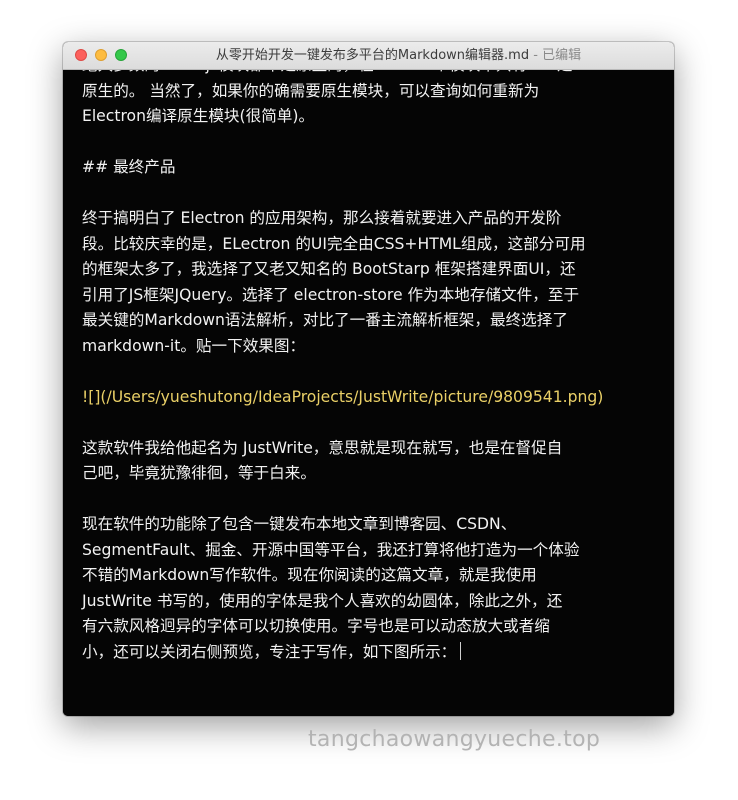 The height and width of the screenshot is (800, 738). I want to click on editor-text-line: 终于搞明白了 Electron 的应用架构，那么接着就要进入产品的开发阶, so click(367, 219).